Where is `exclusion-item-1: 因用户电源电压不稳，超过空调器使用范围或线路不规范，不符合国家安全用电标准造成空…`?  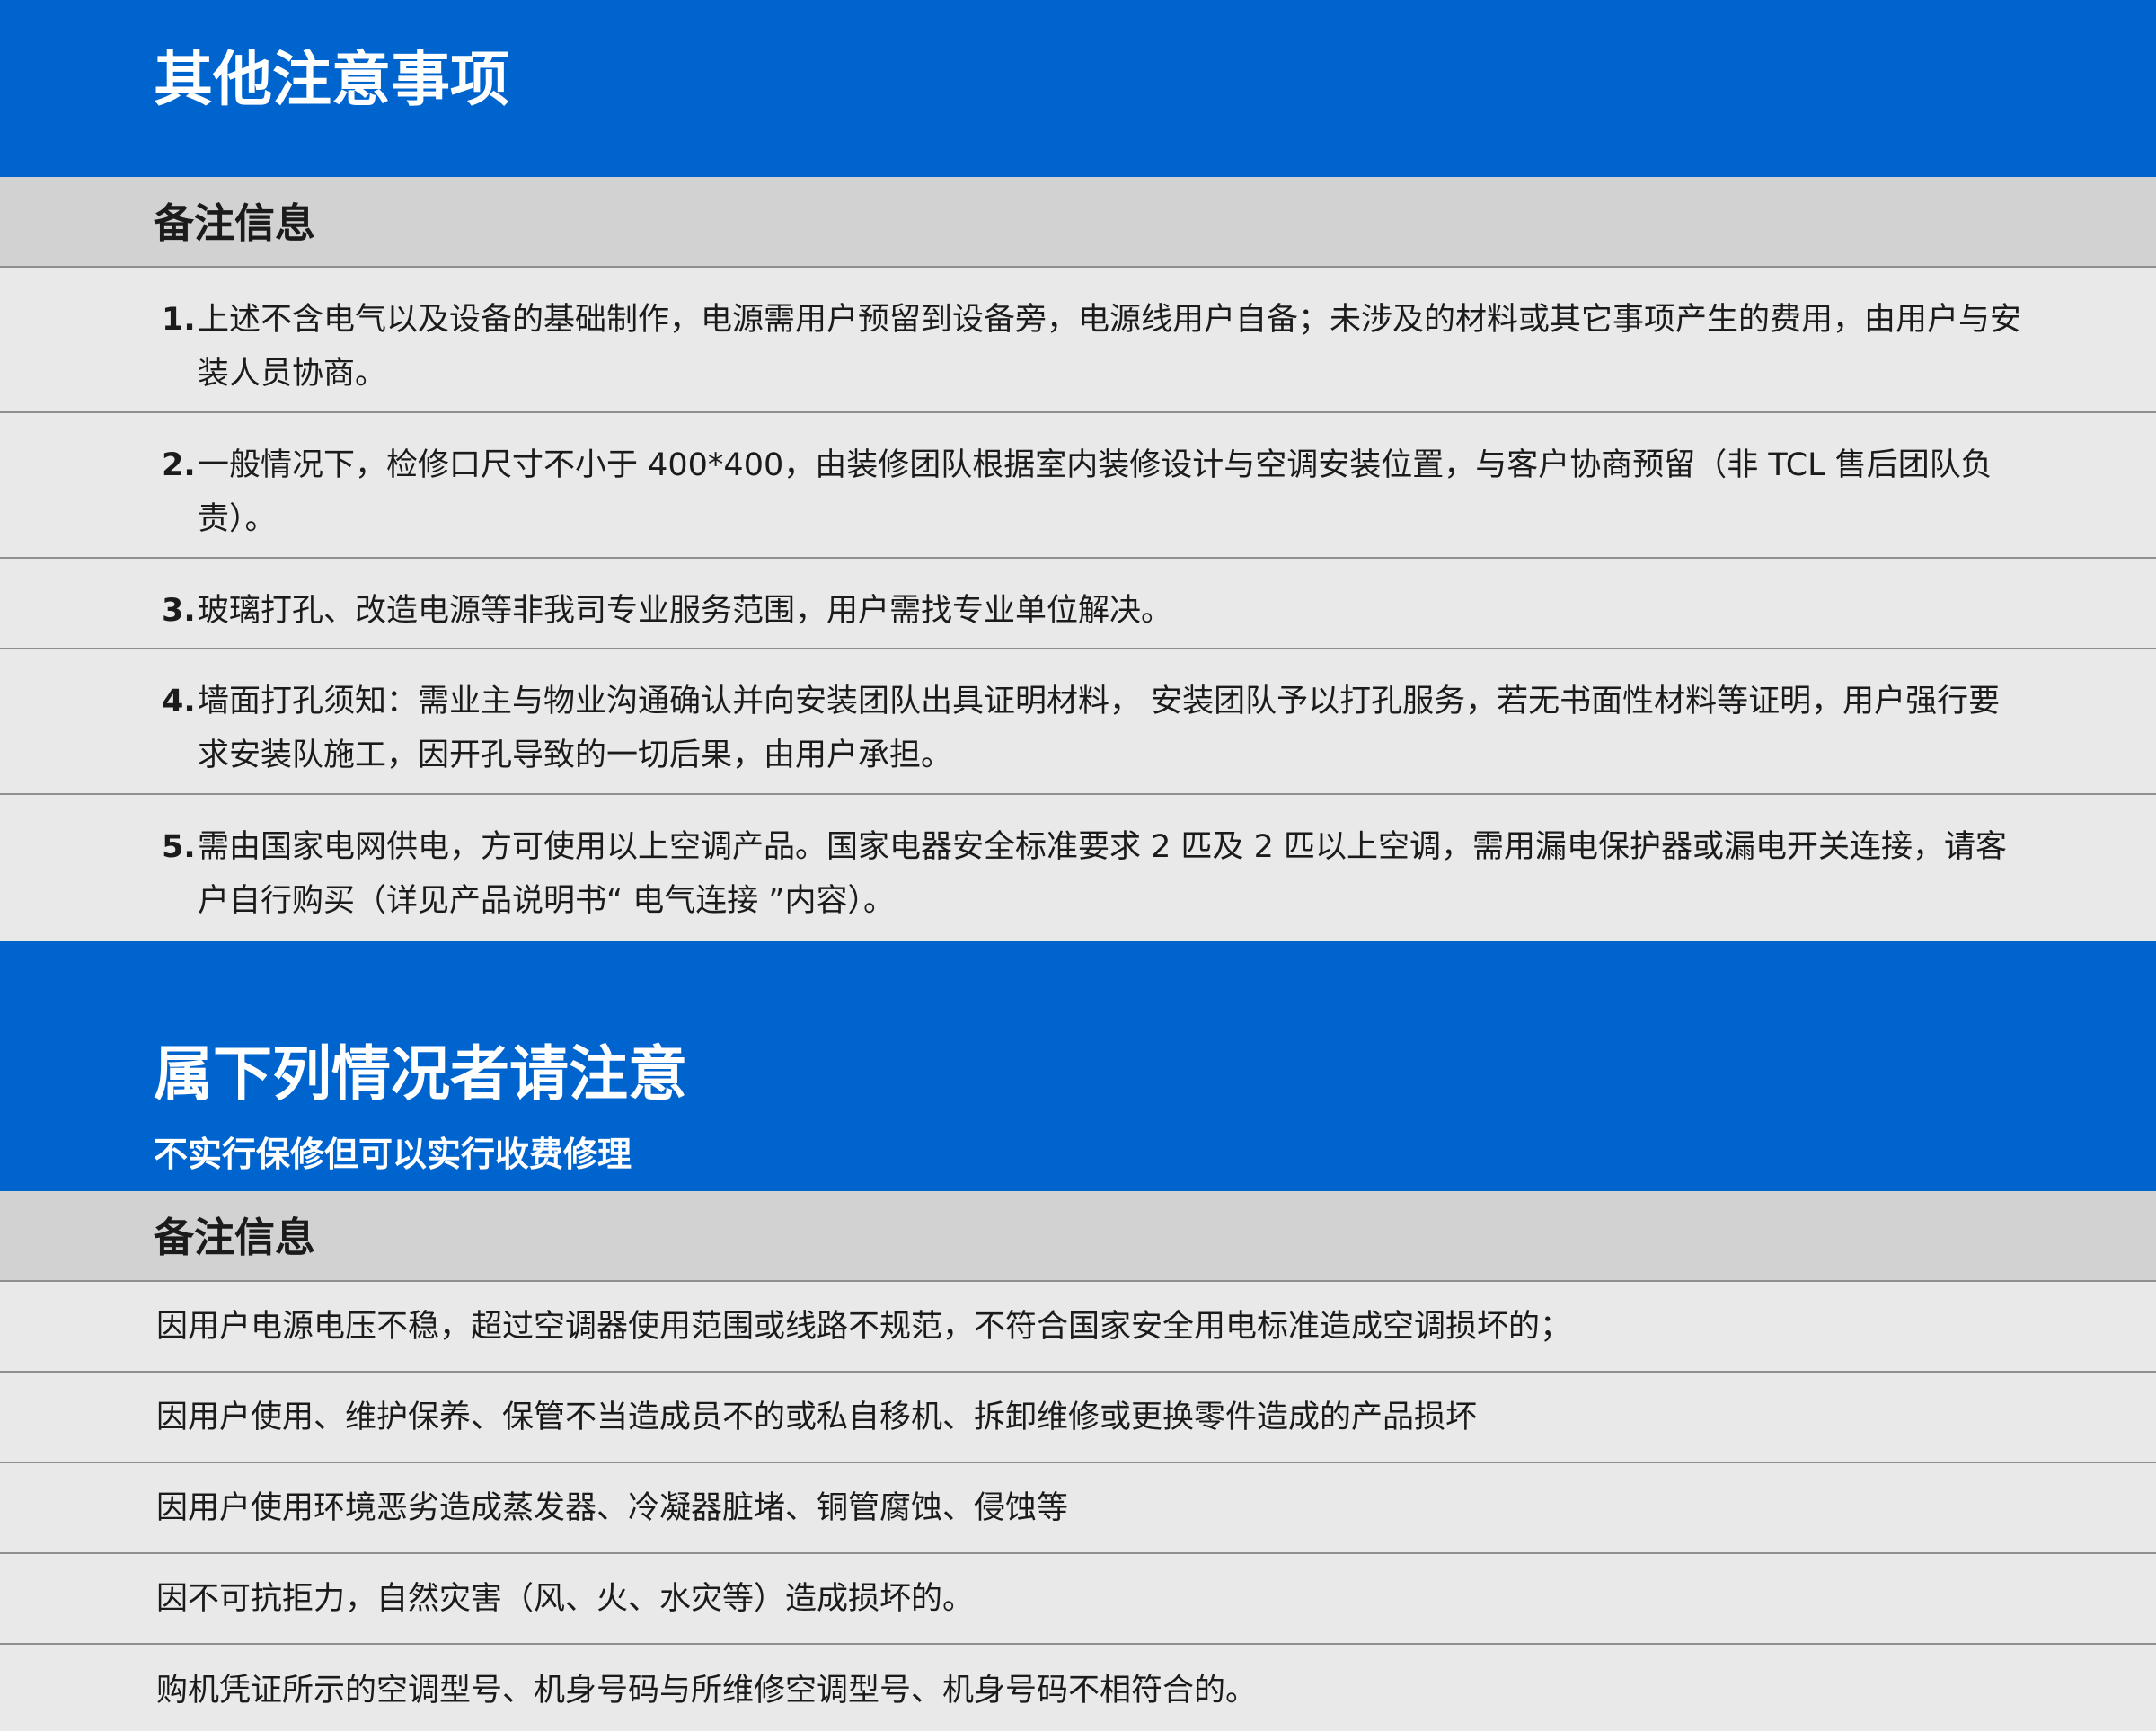 exclusion-item-1: 因用户电源电压不稳，超过空调器使用范围或线路不规范，不符合国家安全用电标准造成空… is located at coordinates (1078, 1327).